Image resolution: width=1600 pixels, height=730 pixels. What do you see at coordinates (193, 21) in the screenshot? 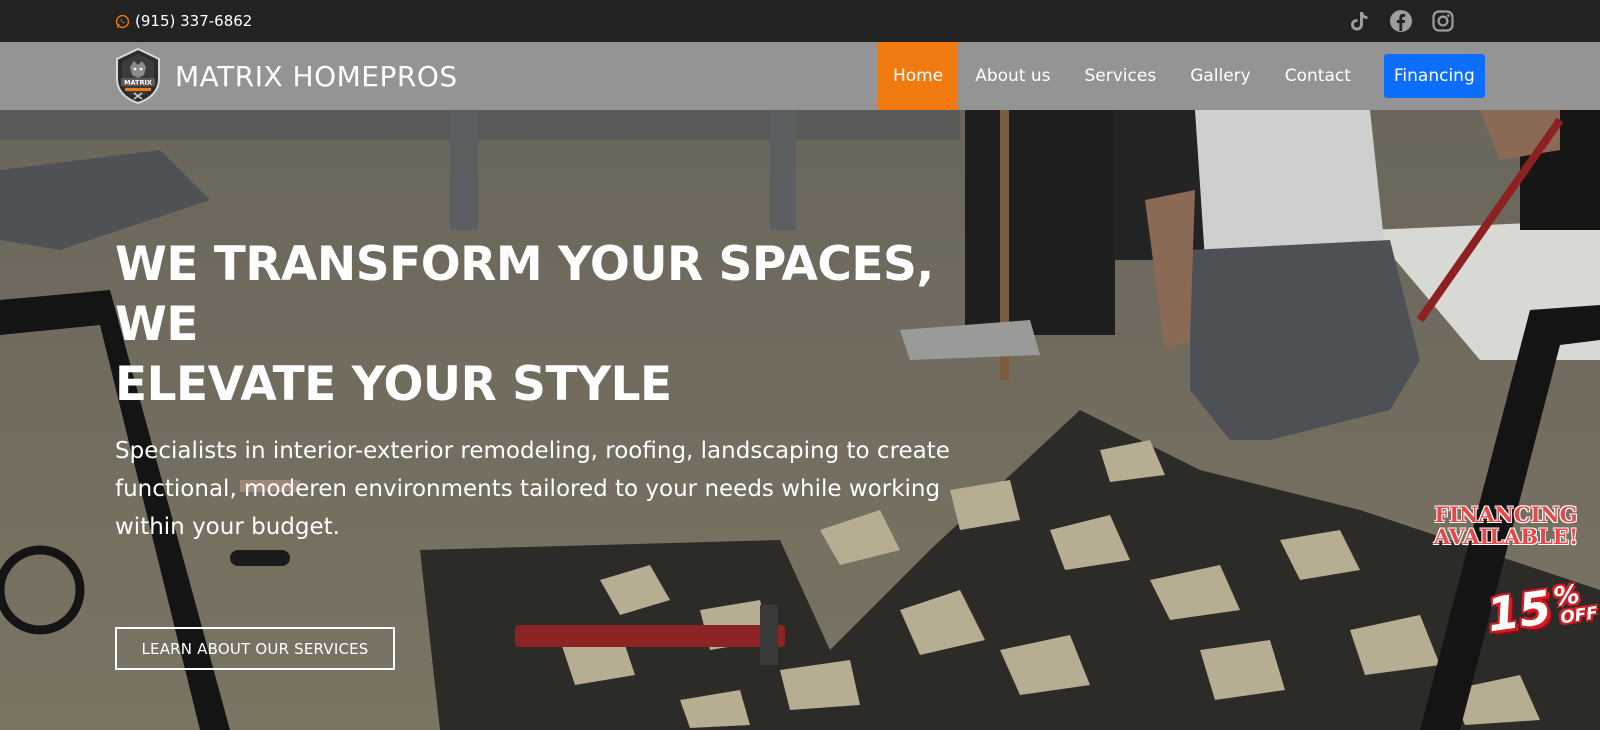
I see `phone-number: (915) 337-6862` at bounding box center [193, 21].